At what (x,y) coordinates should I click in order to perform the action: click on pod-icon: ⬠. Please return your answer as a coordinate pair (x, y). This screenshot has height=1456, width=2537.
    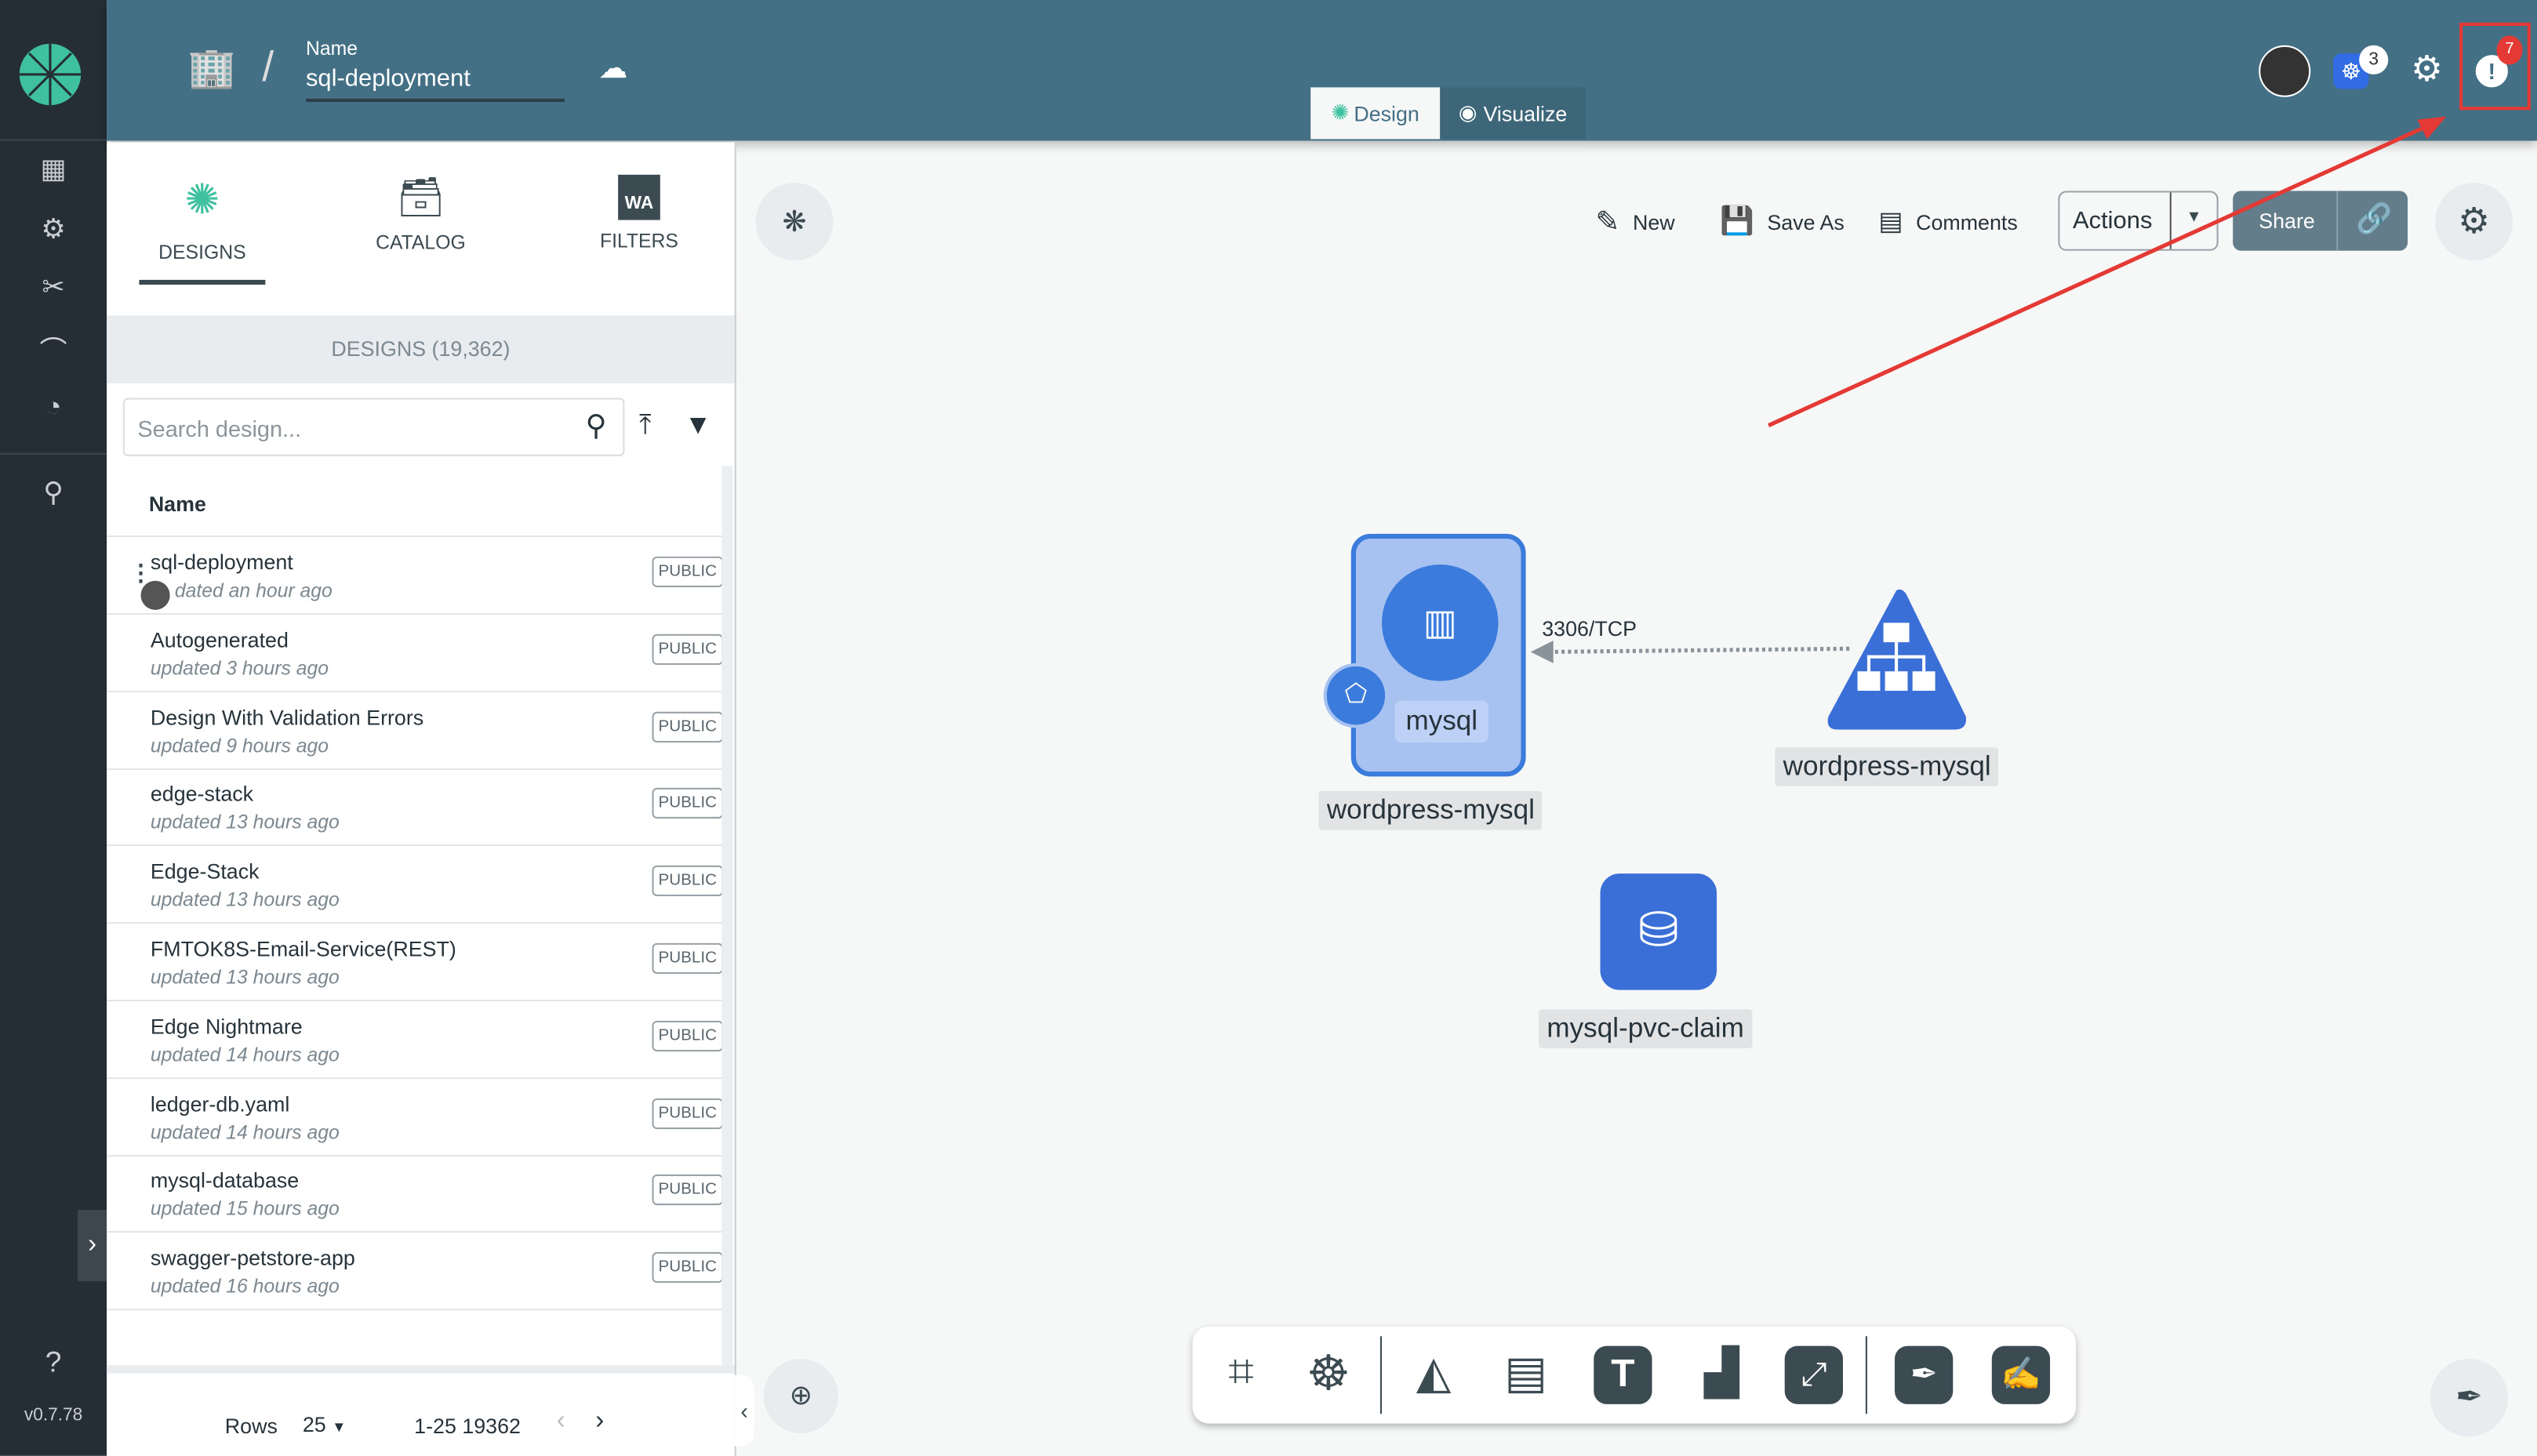
    Looking at the image, I should click on (1356, 695).